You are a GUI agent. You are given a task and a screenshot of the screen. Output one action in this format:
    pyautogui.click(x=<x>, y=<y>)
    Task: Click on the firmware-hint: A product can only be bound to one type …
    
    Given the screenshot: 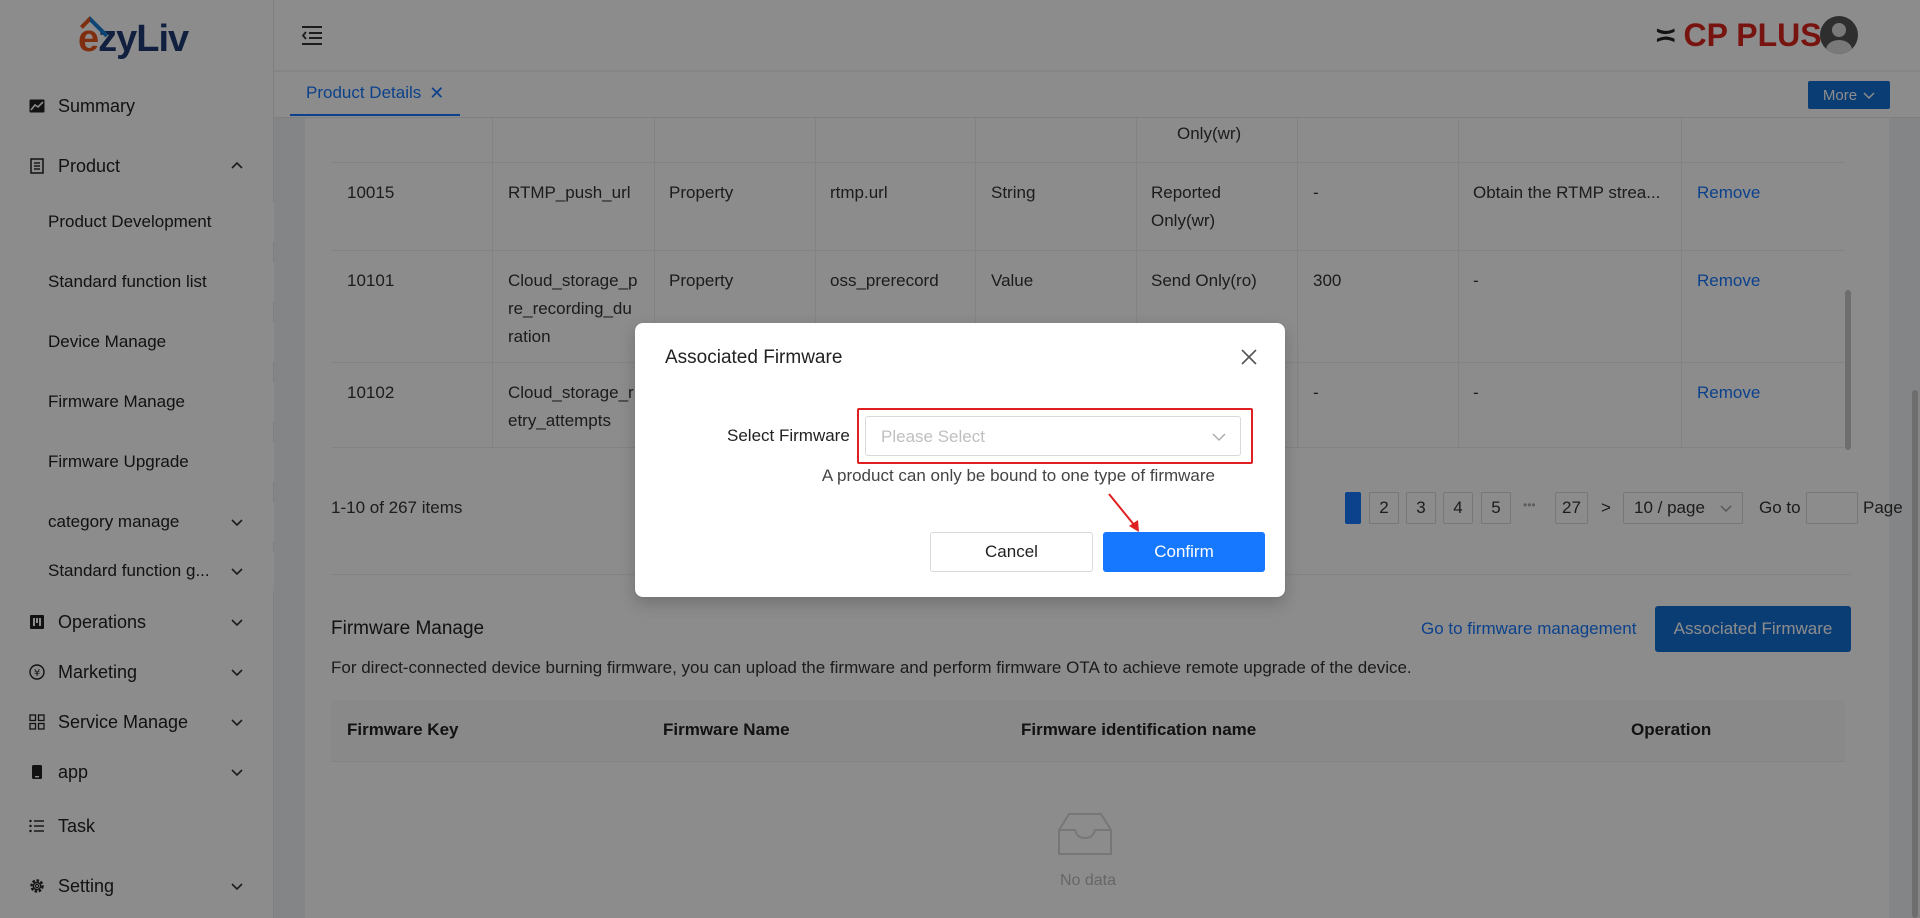 What is the action you would take?
    pyautogui.click(x=1018, y=475)
    